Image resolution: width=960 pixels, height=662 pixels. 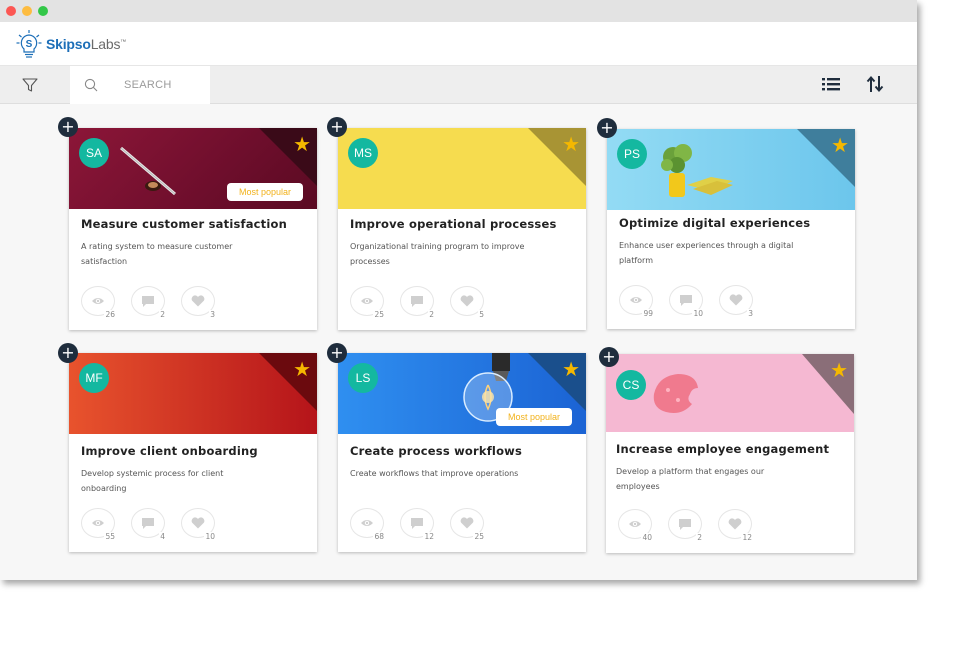 What do you see at coordinates (140, 85) in the screenshot?
I see `search-input: SEARCH` at bounding box center [140, 85].